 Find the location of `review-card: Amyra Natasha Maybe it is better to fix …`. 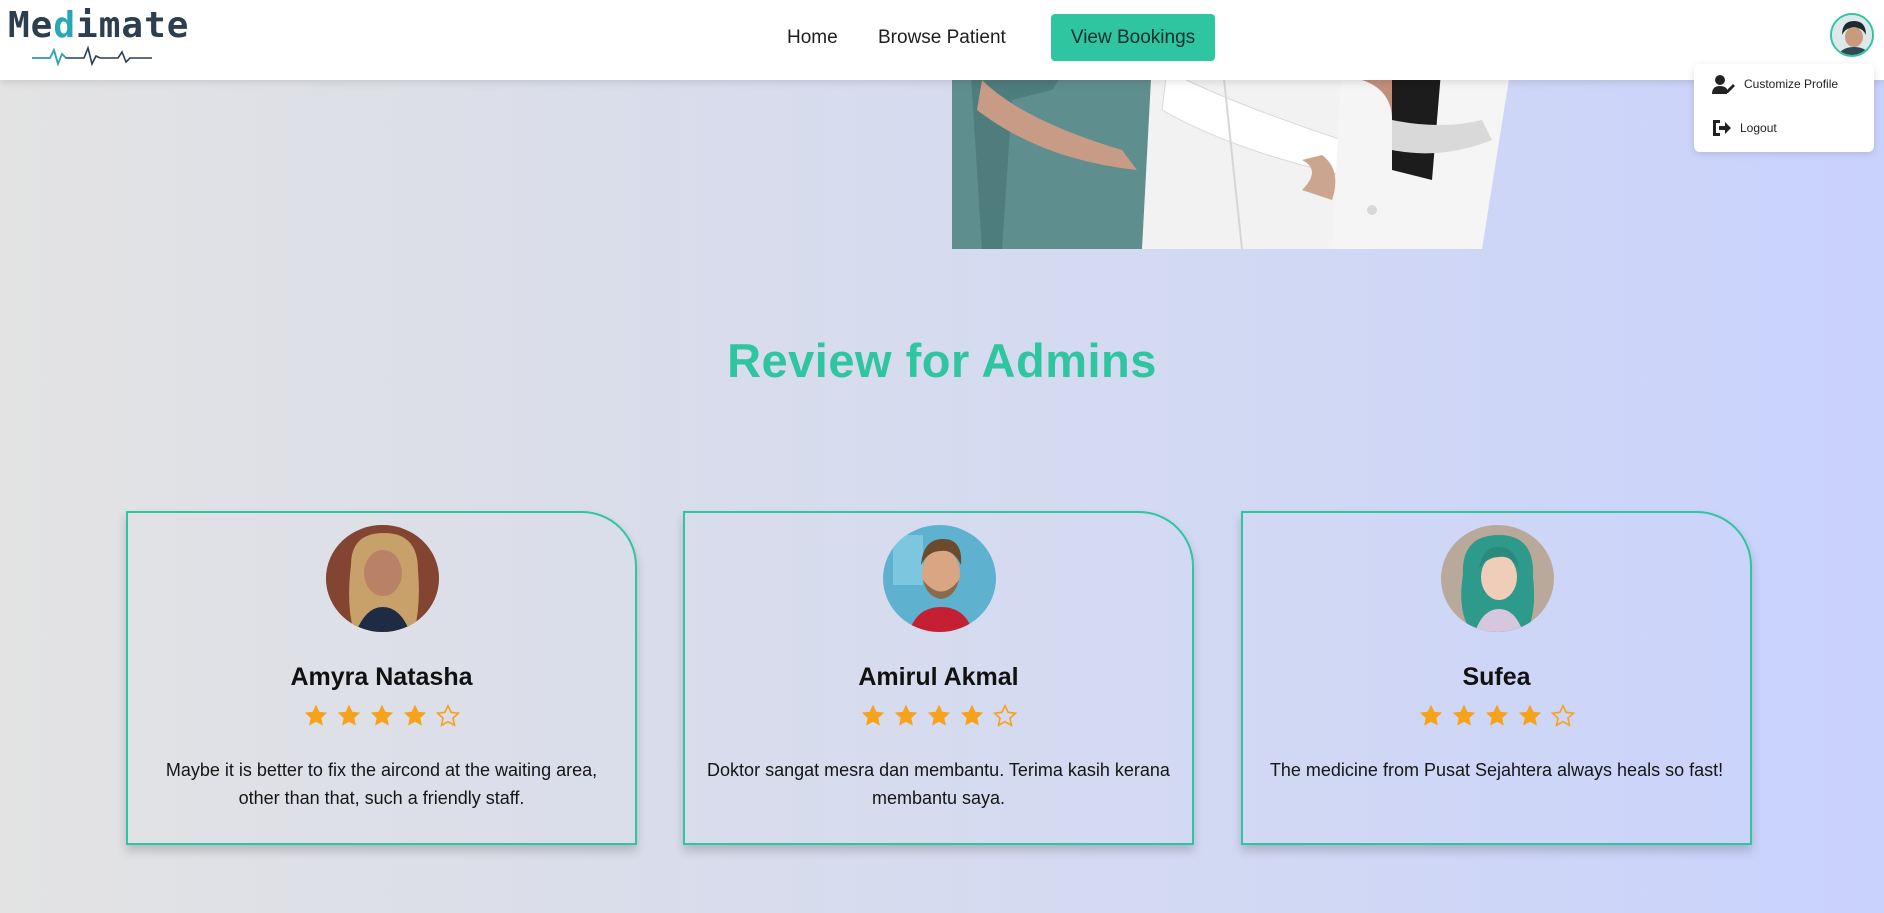

review-card: Amyra Natasha Maybe it is better to fix … is located at coordinates (381, 678).